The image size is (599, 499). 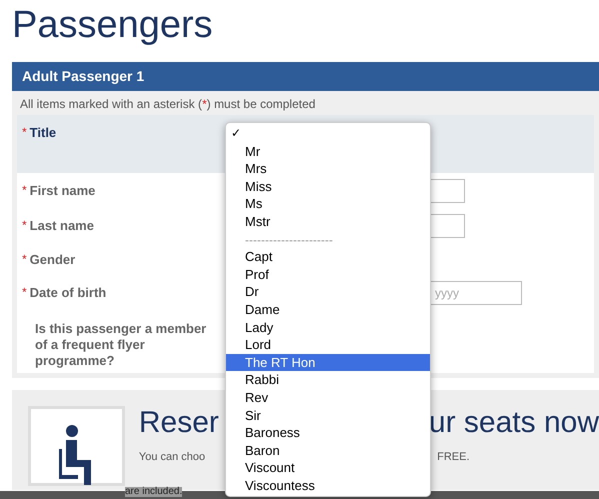 I want to click on field-label: Is this passenger a member of a frequent flyer programme?, so click(x=121, y=345).